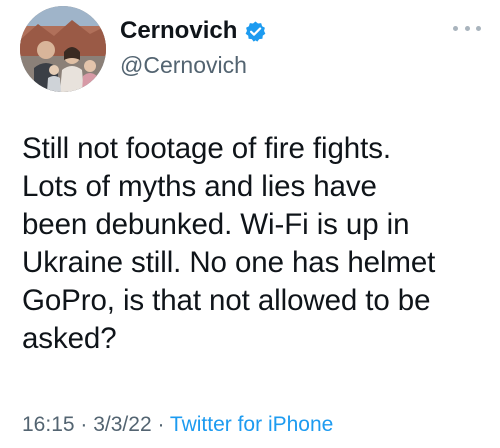 Image resolution: width=500 pixels, height=448 pixels. I want to click on avatar, so click(63, 49).